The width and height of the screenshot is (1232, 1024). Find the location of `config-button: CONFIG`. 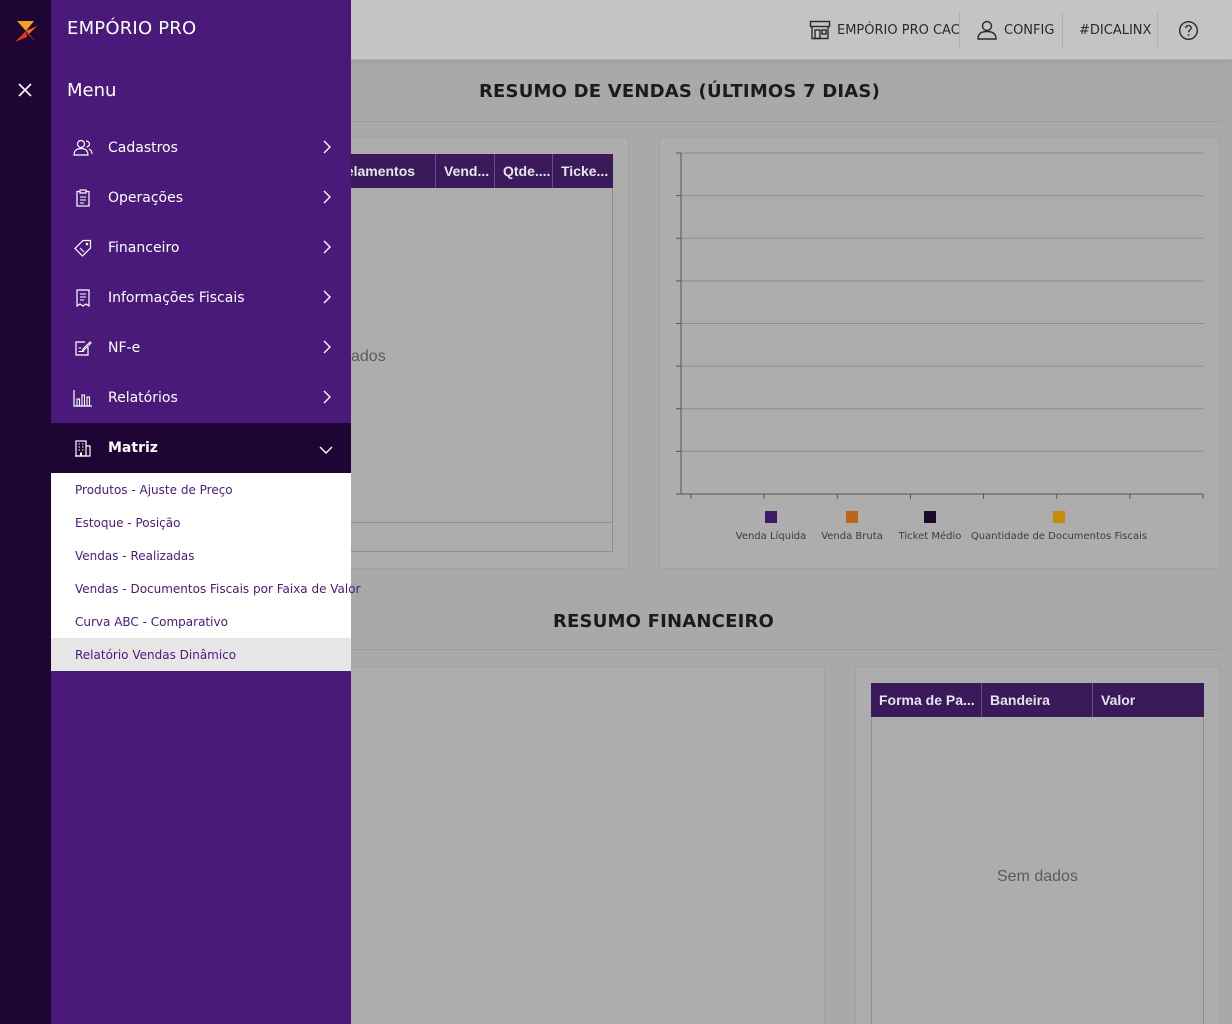

config-button: CONFIG is located at coordinates (1015, 30).